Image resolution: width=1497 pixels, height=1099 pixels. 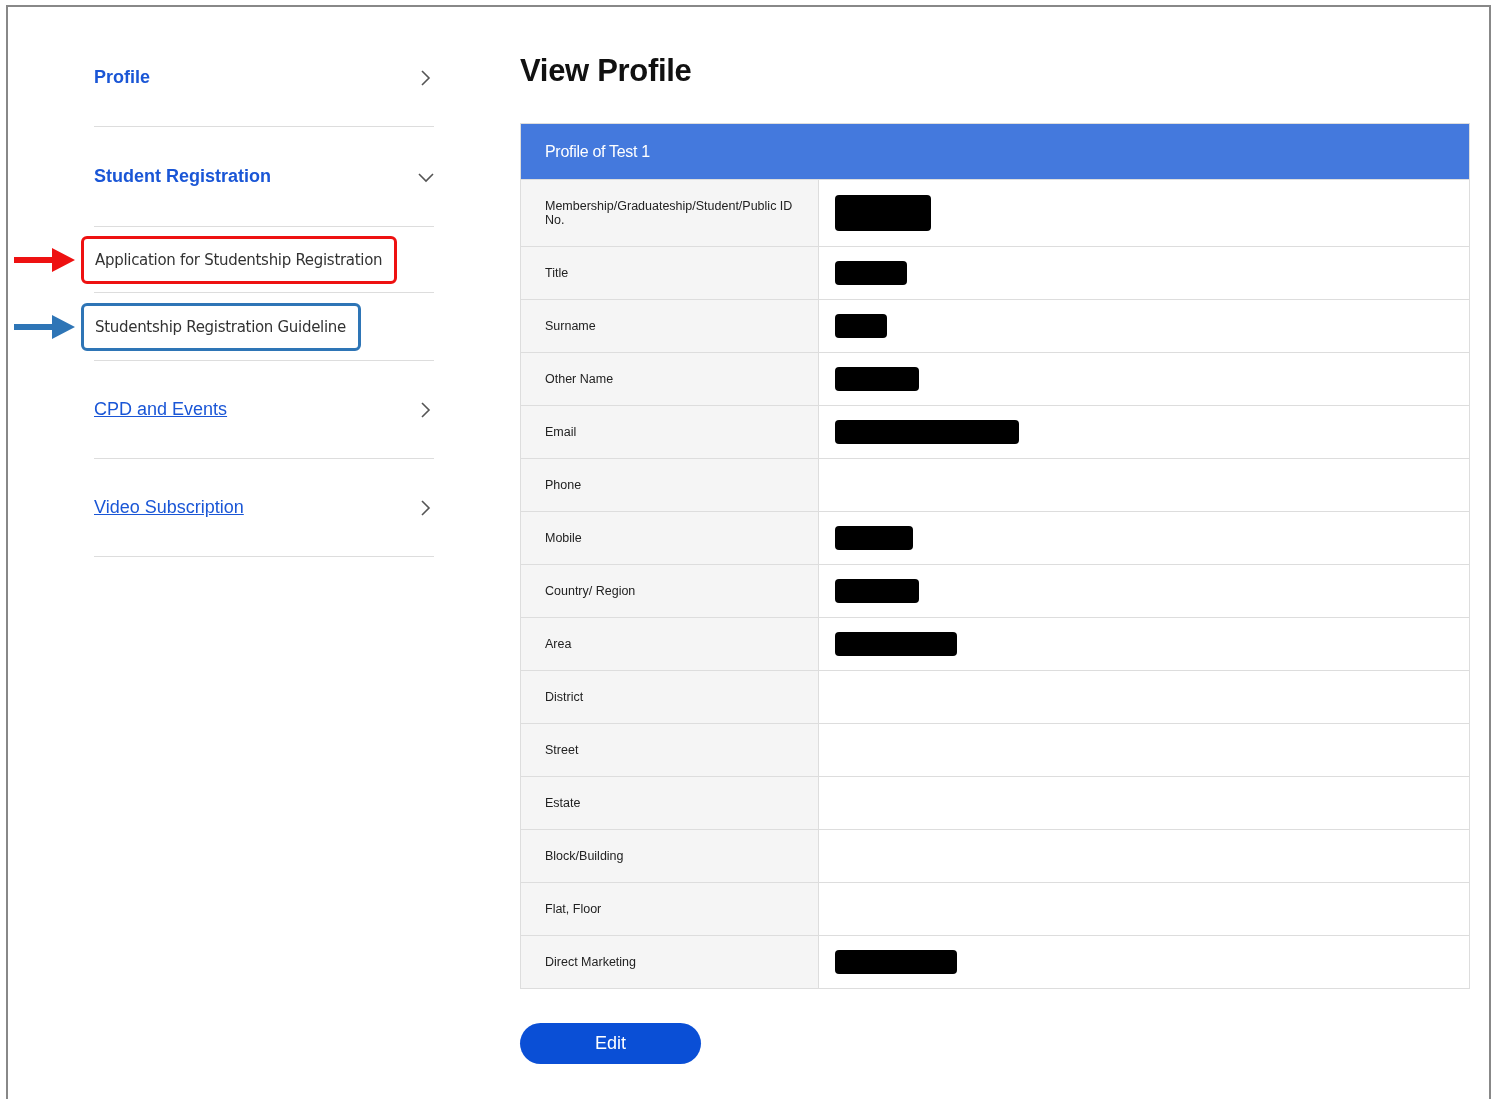 What do you see at coordinates (670, 803) in the screenshot?
I see `field-label: Estate` at bounding box center [670, 803].